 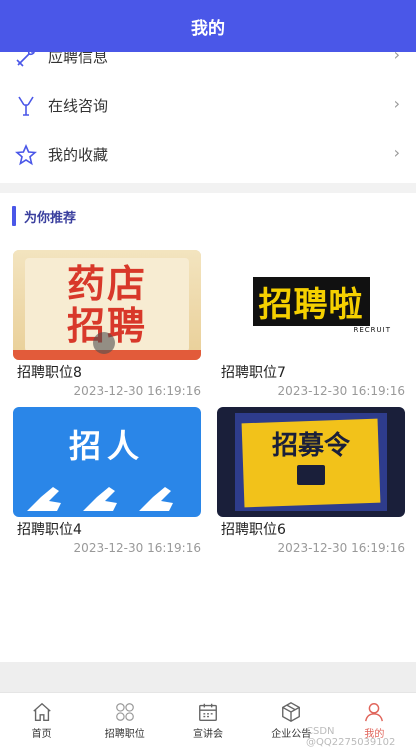 I want to click on image-subcaption: RECRUIT, so click(x=372, y=329).